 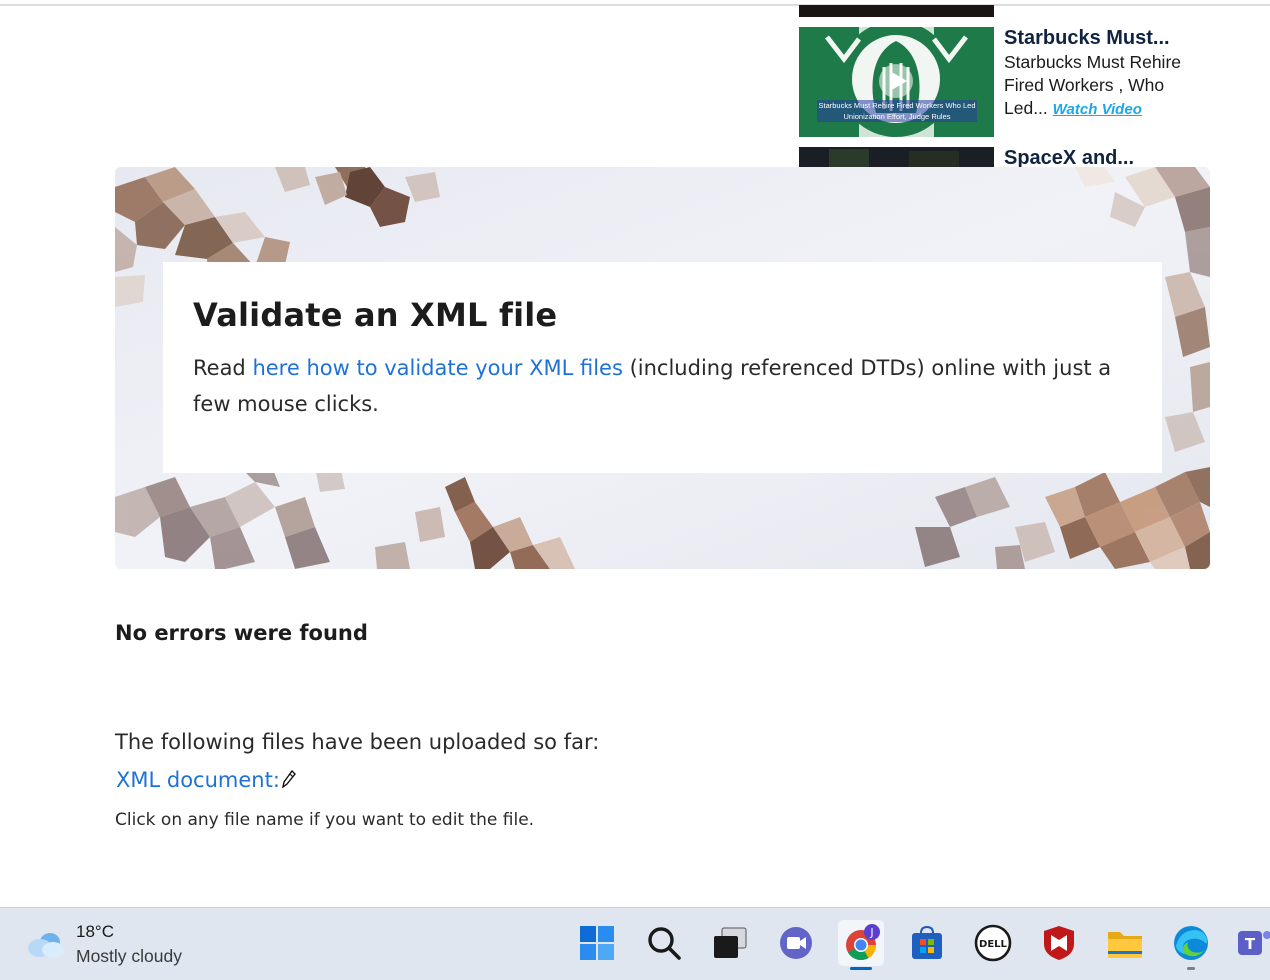 I want to click on task-view-icon, so click(x=730, y=943).